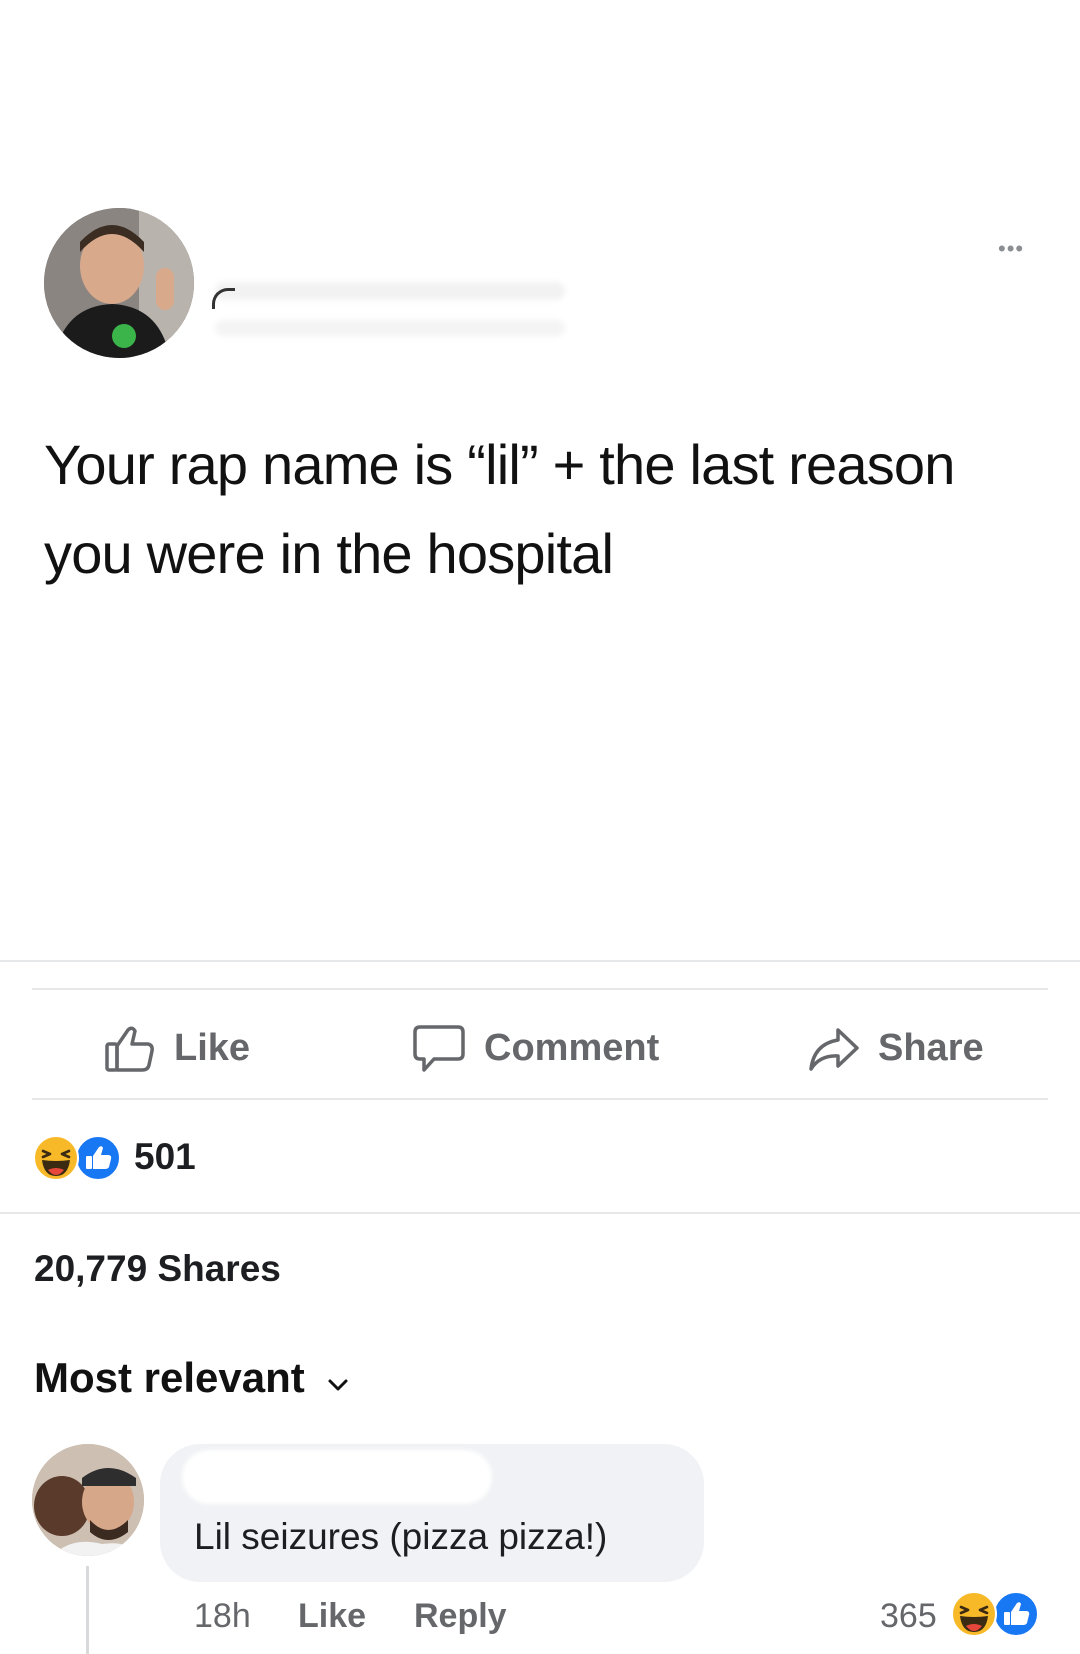 This screenshot has height=1654, width=1080. What do you see at coordinates (390, 328) in the screenshot?
I see `post-timestamp-redacted` at bounding box center [390, 328].